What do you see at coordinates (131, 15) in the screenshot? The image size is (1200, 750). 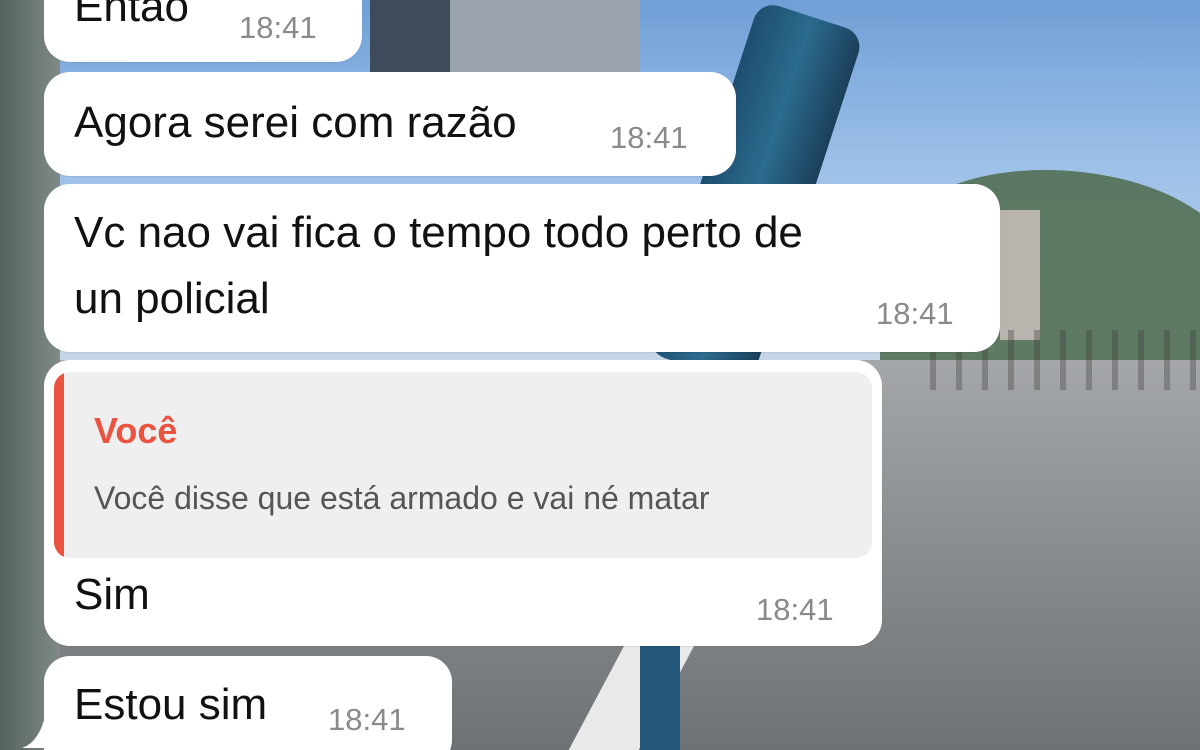 I see `message-text: Então` at bounding box center [131, 15].